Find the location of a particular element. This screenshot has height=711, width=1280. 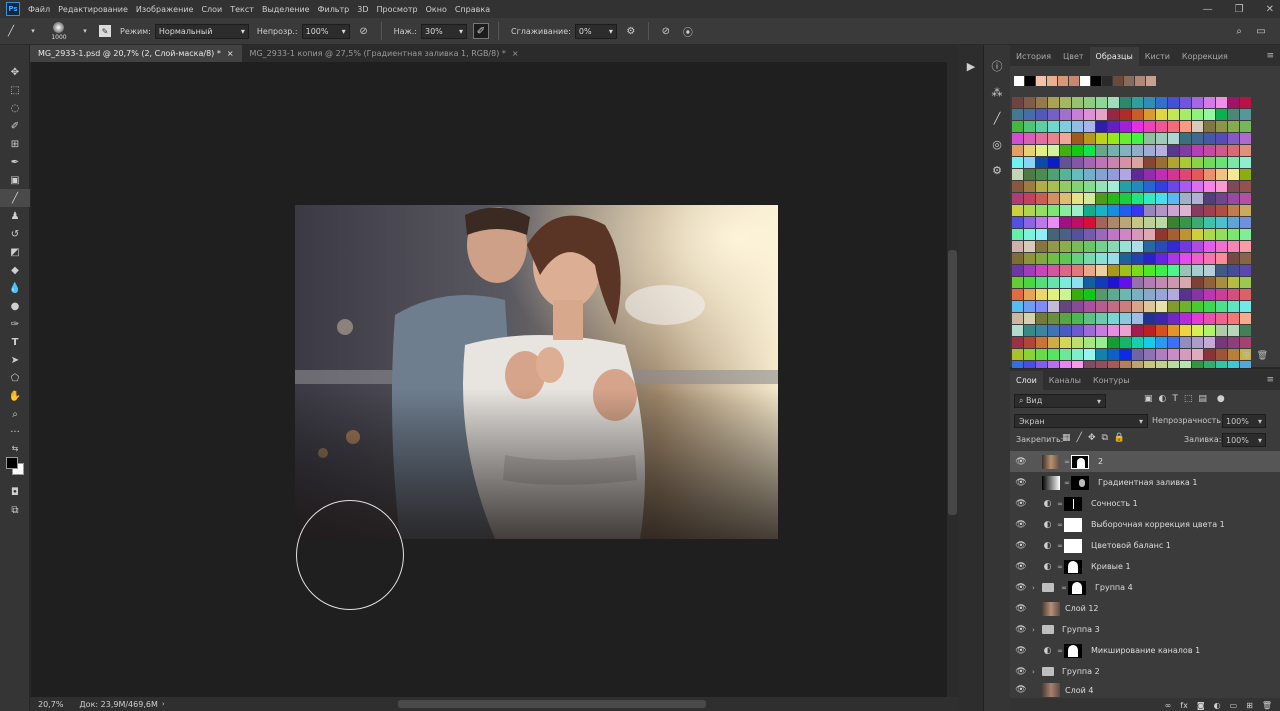

gear-icon: ⚙ is located at coordinates (631, 31).